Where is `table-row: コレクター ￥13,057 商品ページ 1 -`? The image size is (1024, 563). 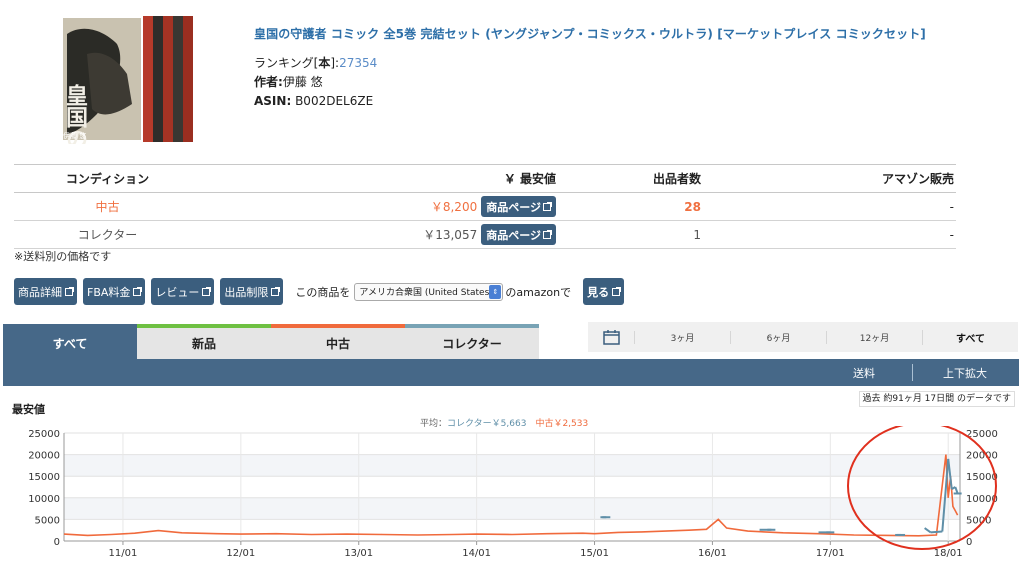
table-row: コレクター ￥13,057 商品ページ 1 - is located at coordinates (485, 235).